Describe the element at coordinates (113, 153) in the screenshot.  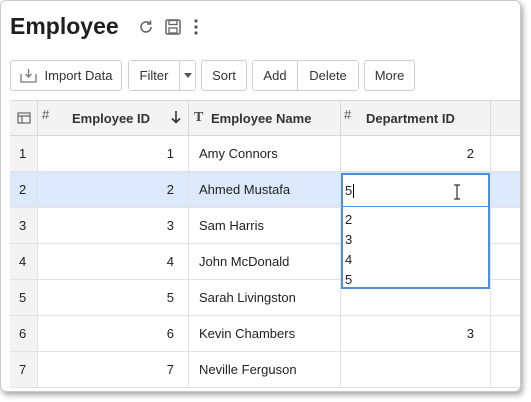
I see `employee-id-cell: 1` at that location.